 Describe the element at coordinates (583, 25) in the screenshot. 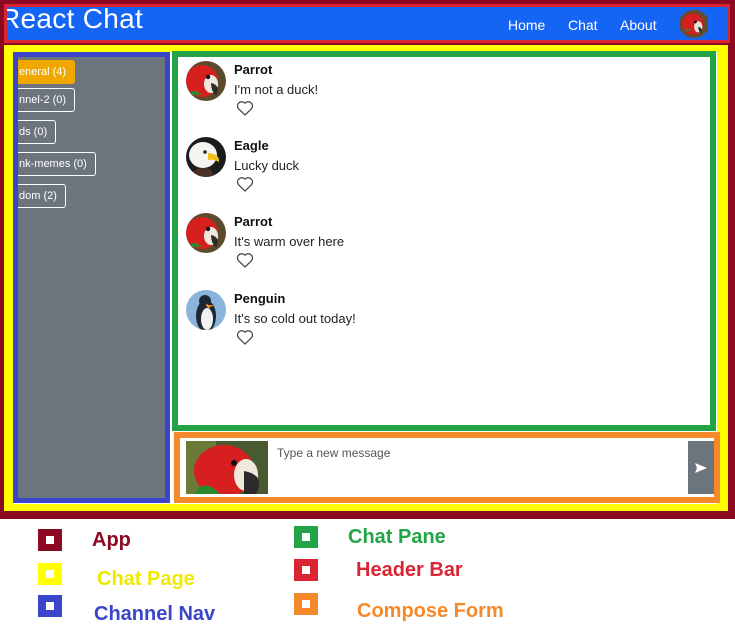

I see `nav-link-chat: Chat` at that location.